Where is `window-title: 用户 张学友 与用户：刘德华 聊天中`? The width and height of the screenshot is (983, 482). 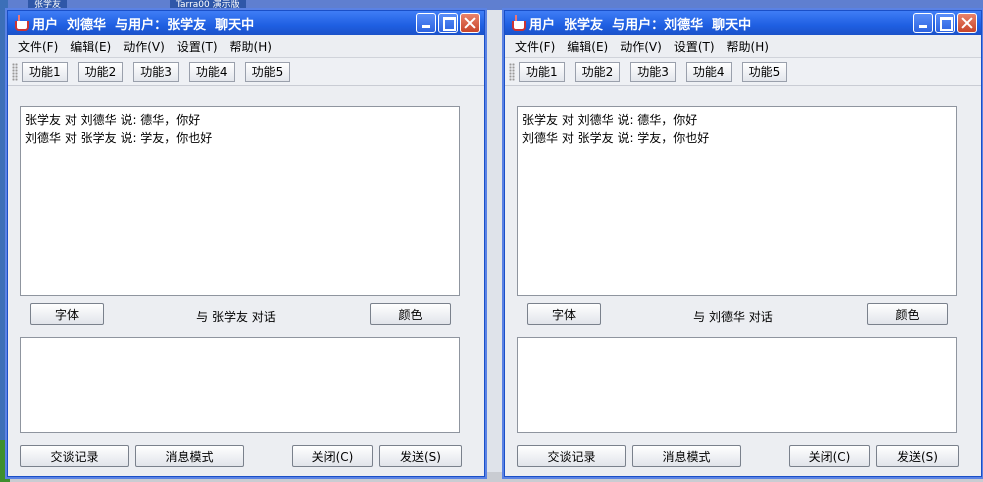
window-title: 用户 张学友 与用户：刘德华 聊天中 is located at coordinates (640, 25).